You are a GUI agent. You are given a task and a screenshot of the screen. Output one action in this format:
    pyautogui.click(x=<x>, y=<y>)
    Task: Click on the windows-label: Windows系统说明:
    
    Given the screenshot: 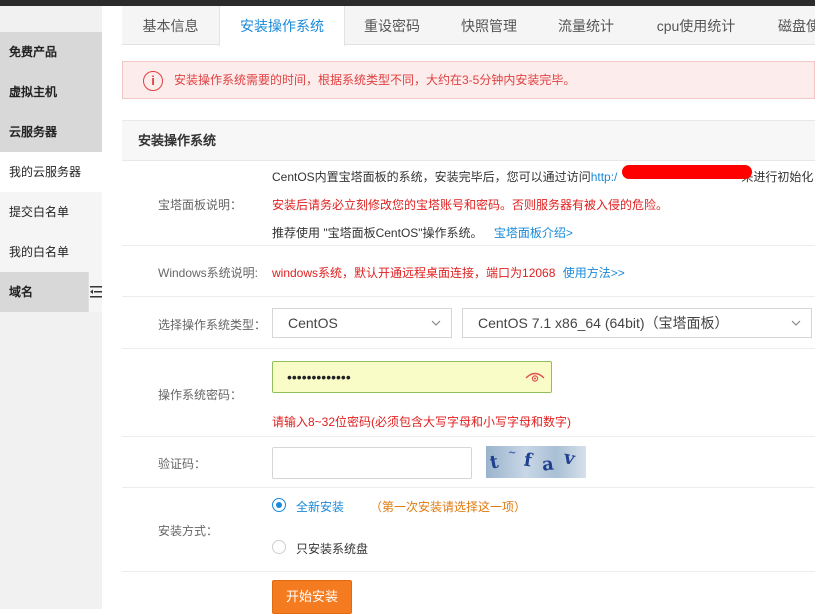 What is the action you would take?
    pyautogui.click(x=208, y=273)
    